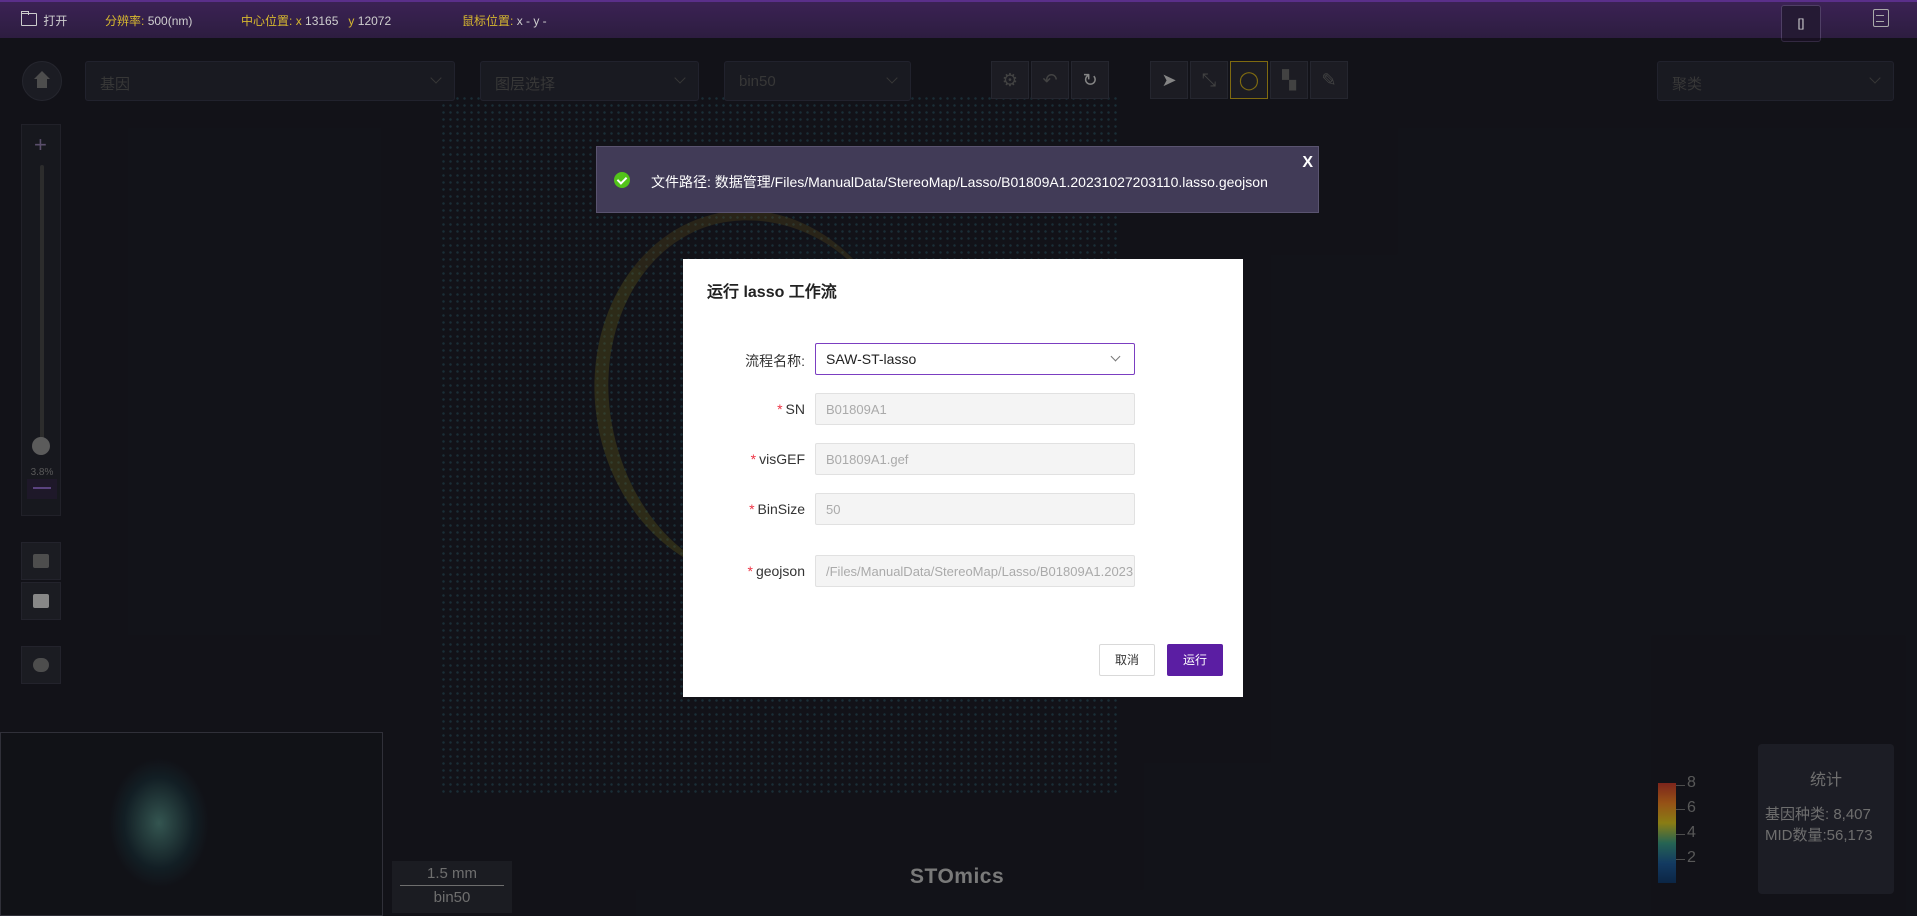 Image resolution: width=1917 pixels, height=916 pixels. I want to click on notification-close-button: X, so click(1307, 163).